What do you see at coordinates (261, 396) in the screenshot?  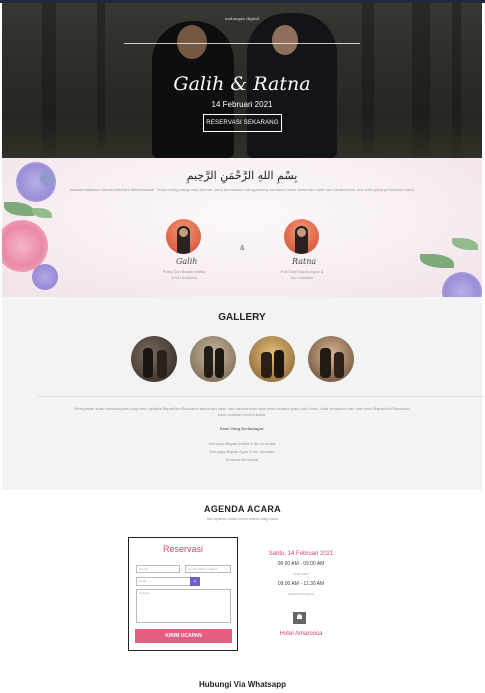 I see `gallery-divider` at bounding box center [261, 396].